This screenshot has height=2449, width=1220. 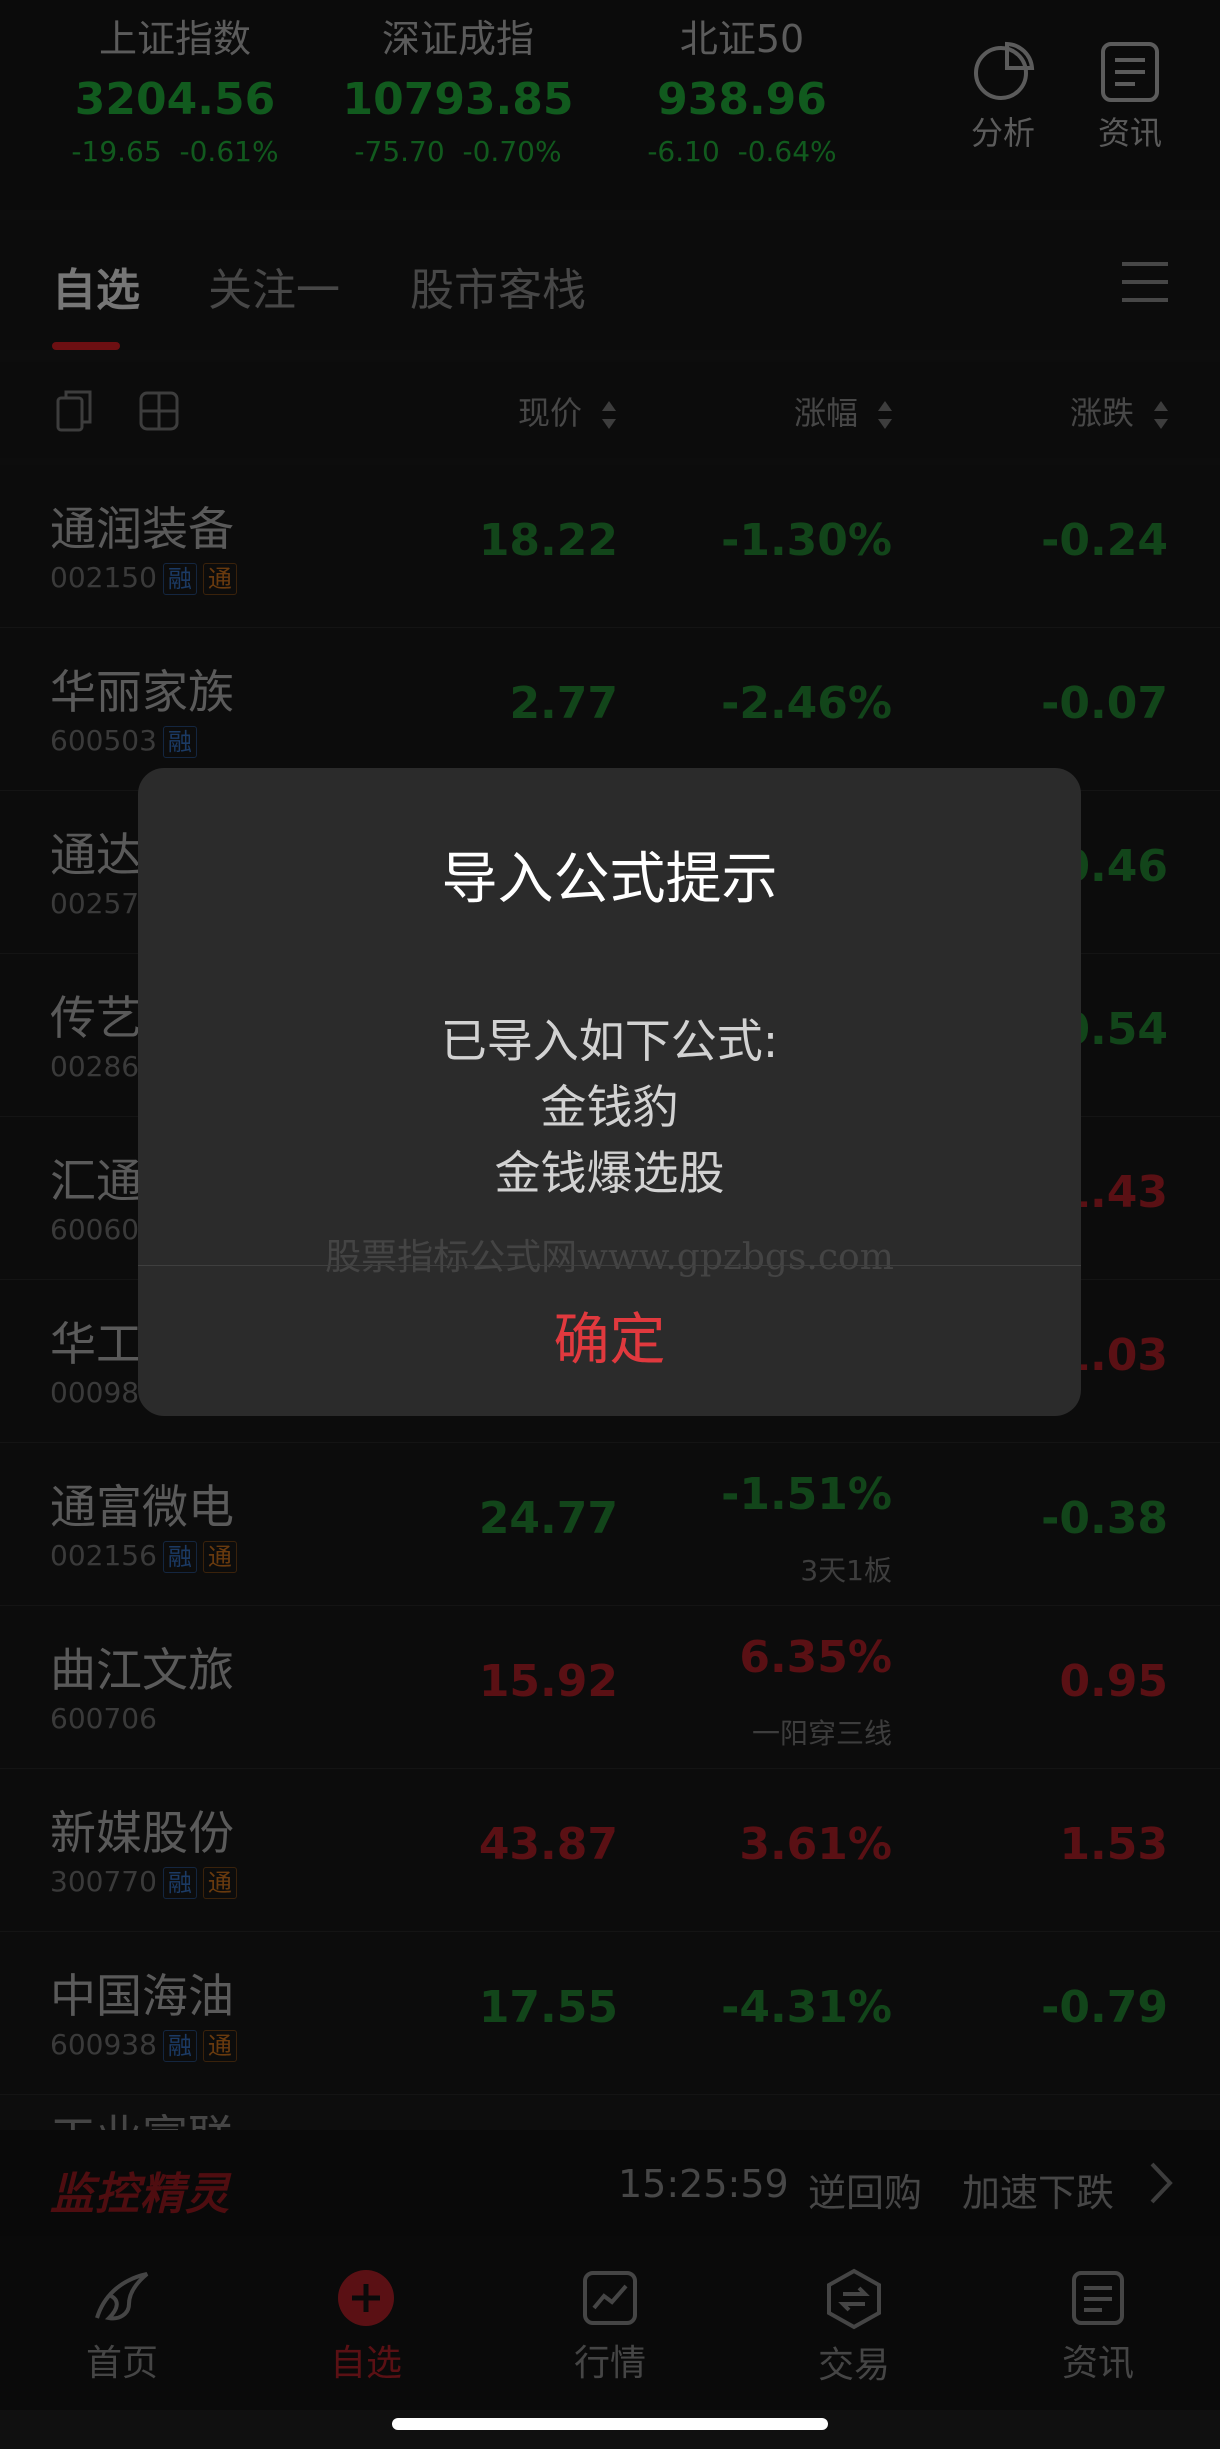 What do you see at coordinates (609, 1173) in the screenshot?
I see `dialog-message-line: 金钱爆选股` at bounding box center [609, 1173].